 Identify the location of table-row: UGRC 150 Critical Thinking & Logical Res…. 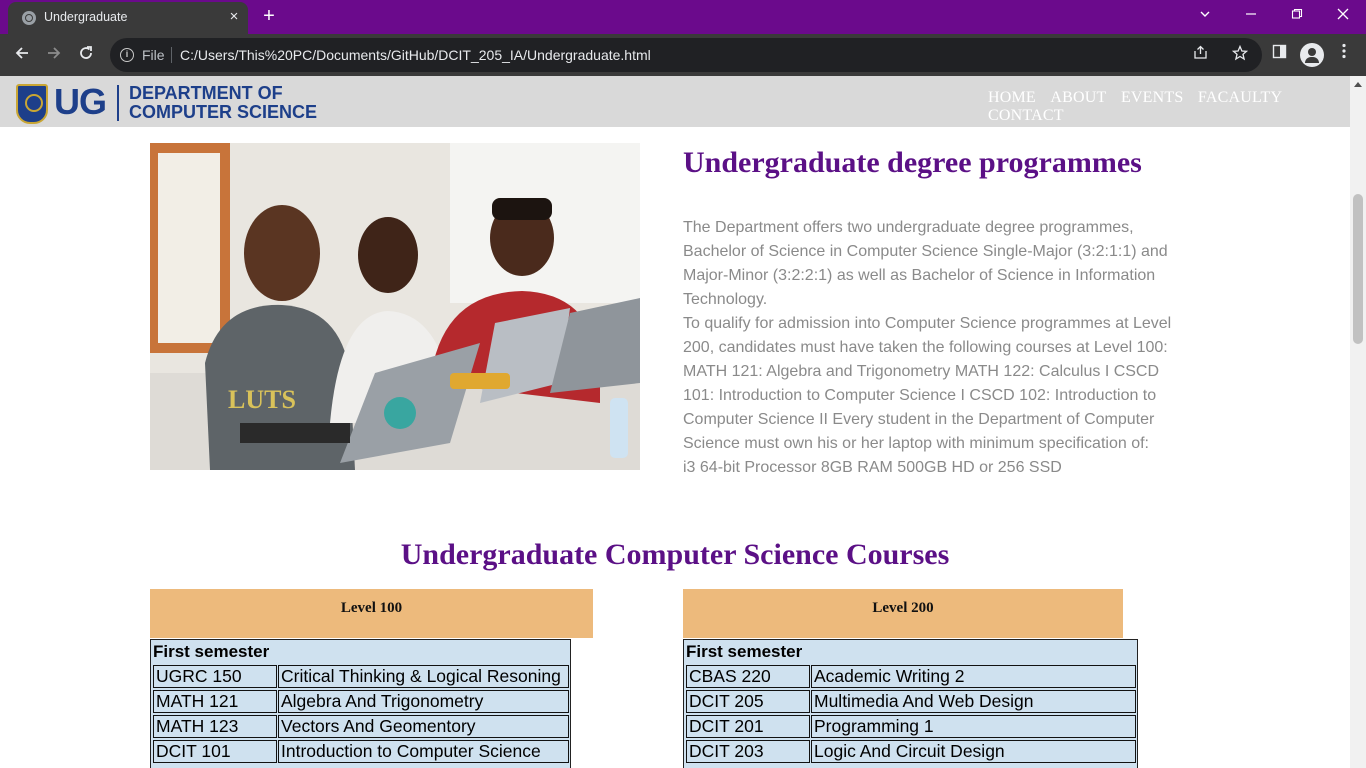
(360, 676).